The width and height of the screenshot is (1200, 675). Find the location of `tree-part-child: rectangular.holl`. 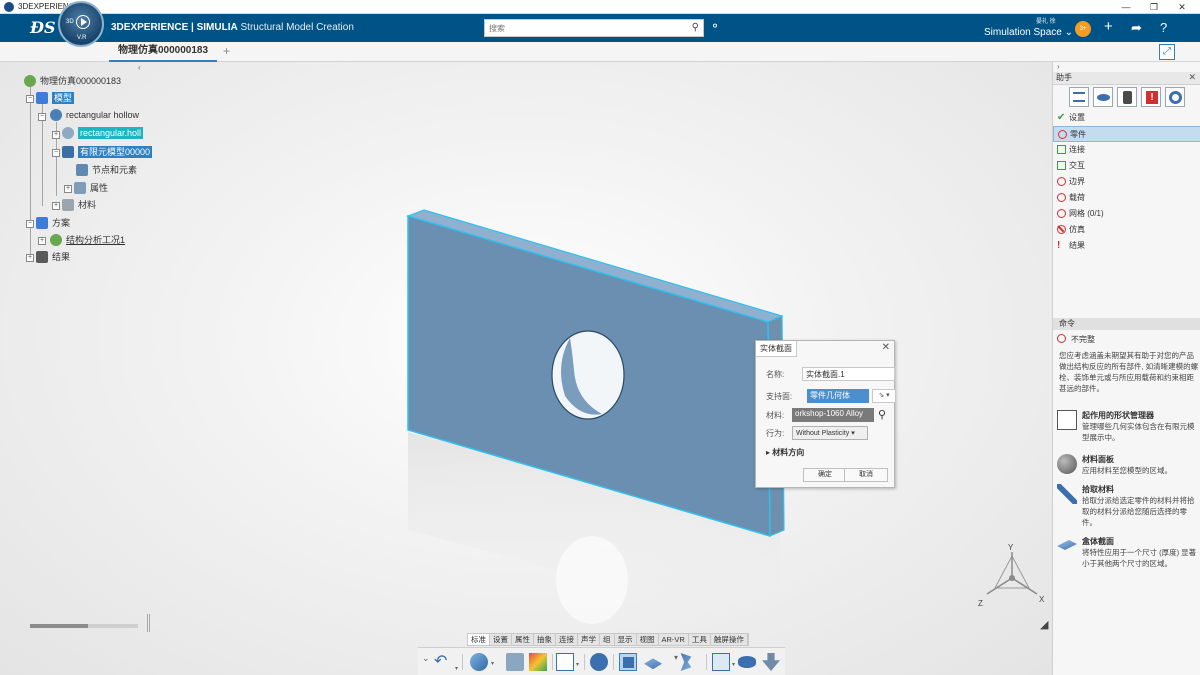

tree-part-child: rectangular.holl is located at coordinates (103, 135).